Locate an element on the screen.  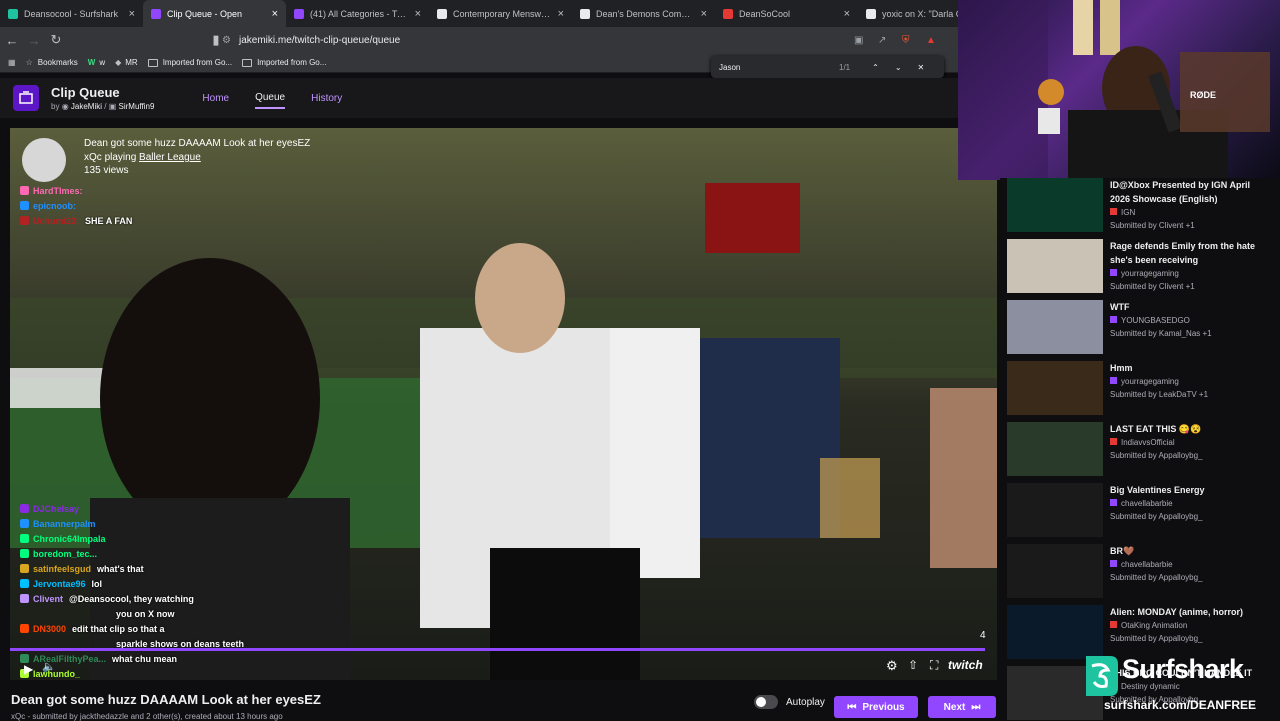
channel-name: xQc is located at coordinates (93, 157).